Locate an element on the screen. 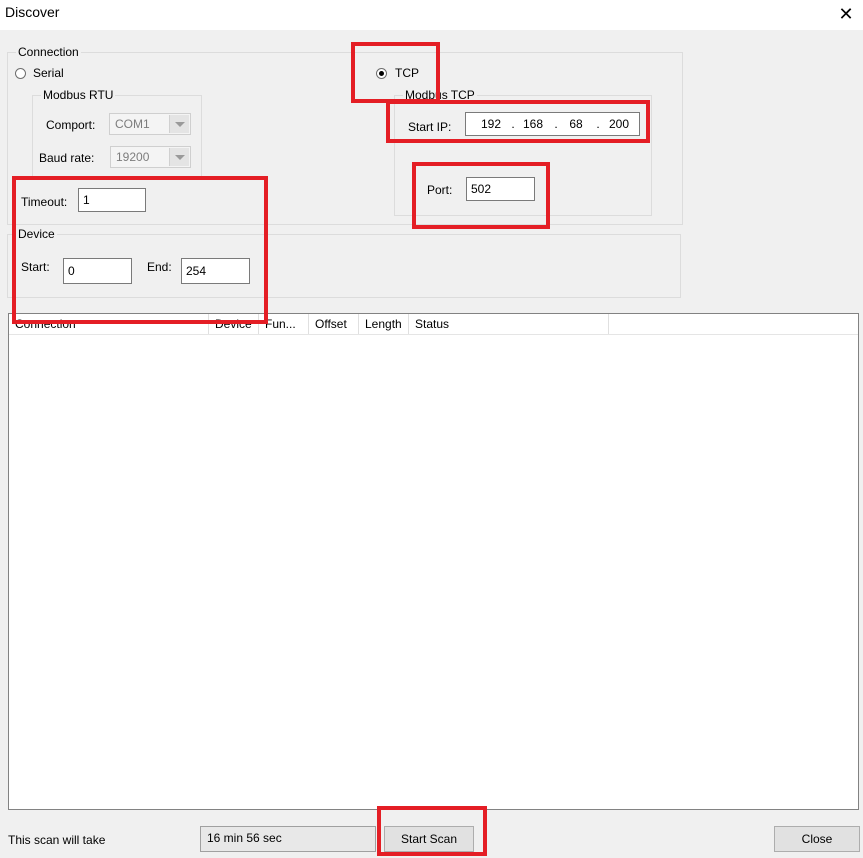  comport-value: COM1 is located at coordinates (132, 124).